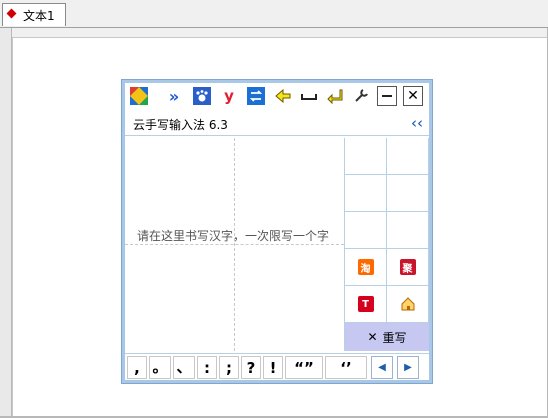  What do you see at coordinates (283, 96) in the screenshot?
I see `back-arrow-icon` at bounding box center [283, 96].